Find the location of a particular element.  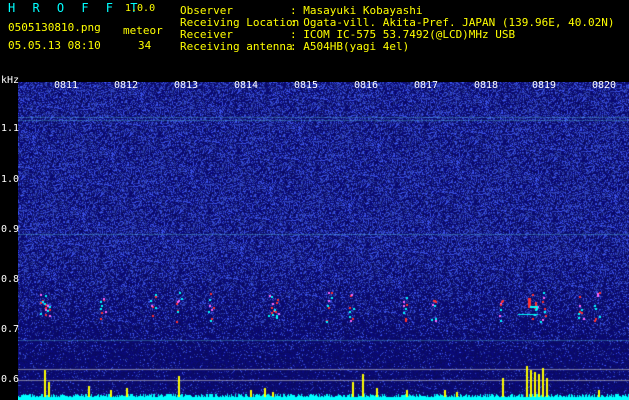

time-tick: 0818 is located at coordinates (486, 85).